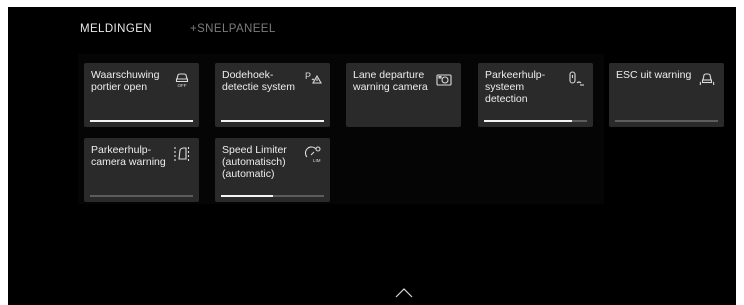 The height and width of the screenshot is (305, 744). What do you see at coordinates (141, 95) in the screenshot?
I see `notification-tile-door-open: Waarschuwing portier open OFF` at bounding box center [141, 95].